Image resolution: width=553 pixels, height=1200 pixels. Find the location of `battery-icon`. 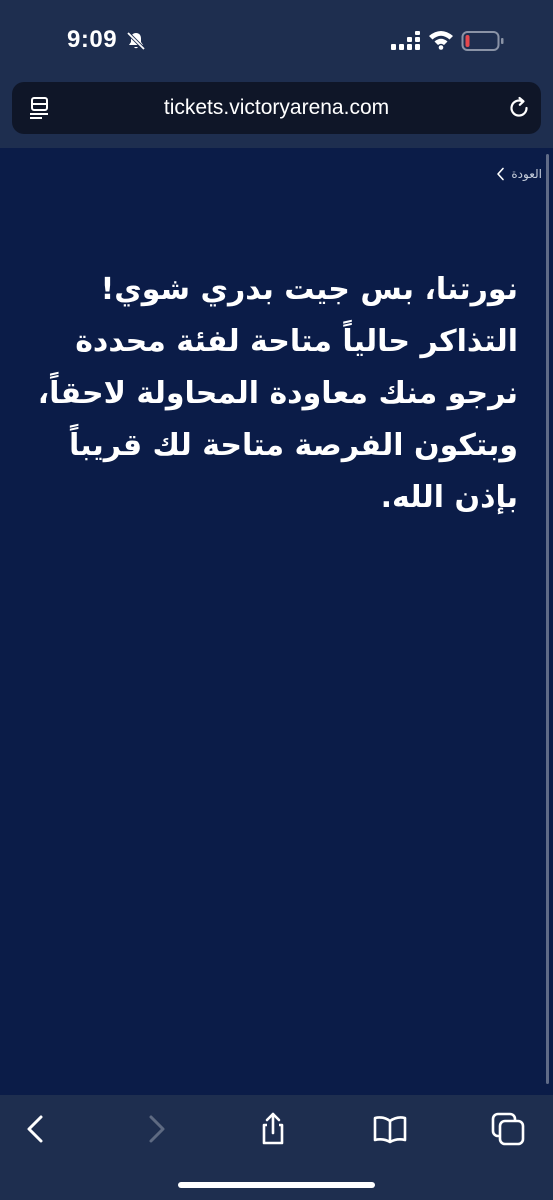

battery-icon is located at coordinates (482, 41).